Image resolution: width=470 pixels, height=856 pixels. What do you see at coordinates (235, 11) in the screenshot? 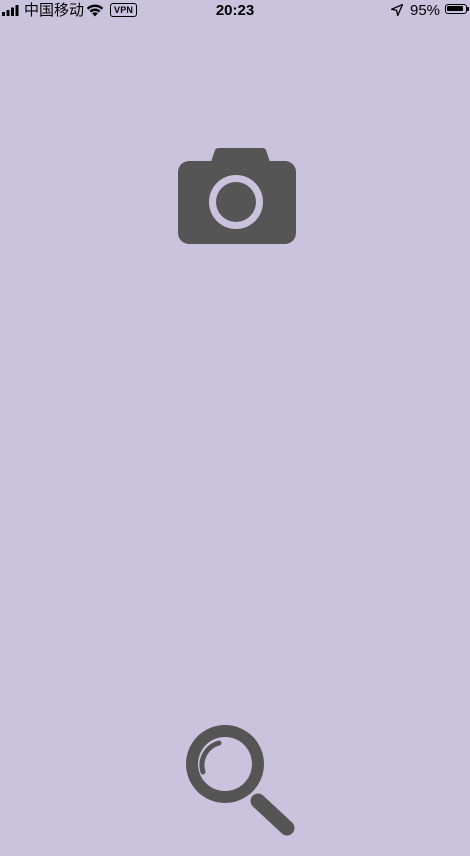
I see `status-bar: 中国移动 VPN 20:23 95%` at bounding box center [235, 11].